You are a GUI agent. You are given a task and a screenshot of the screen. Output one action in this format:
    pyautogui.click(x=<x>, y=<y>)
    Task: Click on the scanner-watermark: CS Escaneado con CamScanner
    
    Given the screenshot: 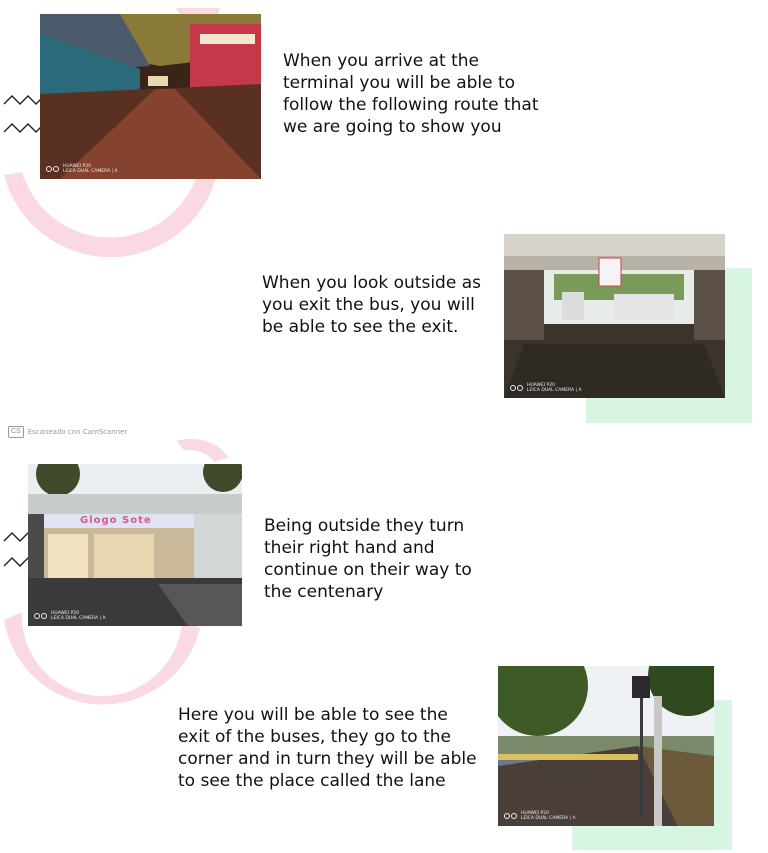 What is the action you would take?
    pyautogui.click(x=67, y=432)
    